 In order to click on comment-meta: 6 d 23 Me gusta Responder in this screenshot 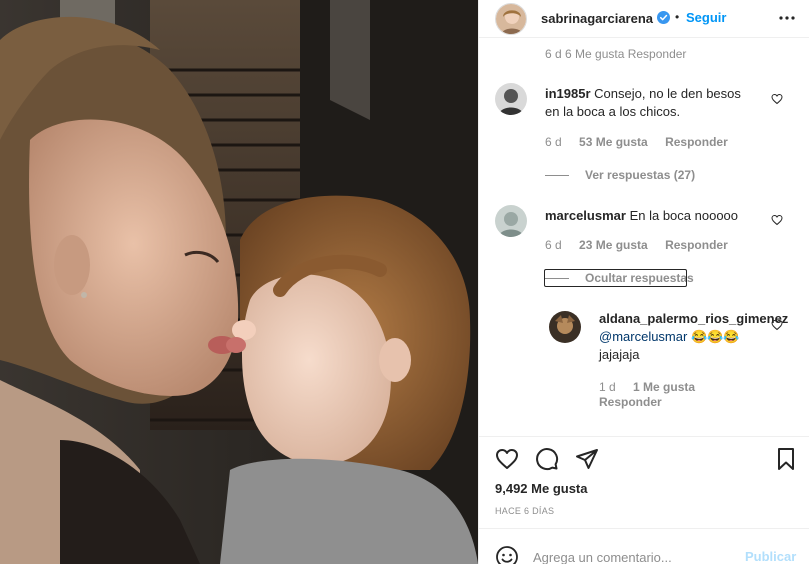, I will do `click(643, 245)`.